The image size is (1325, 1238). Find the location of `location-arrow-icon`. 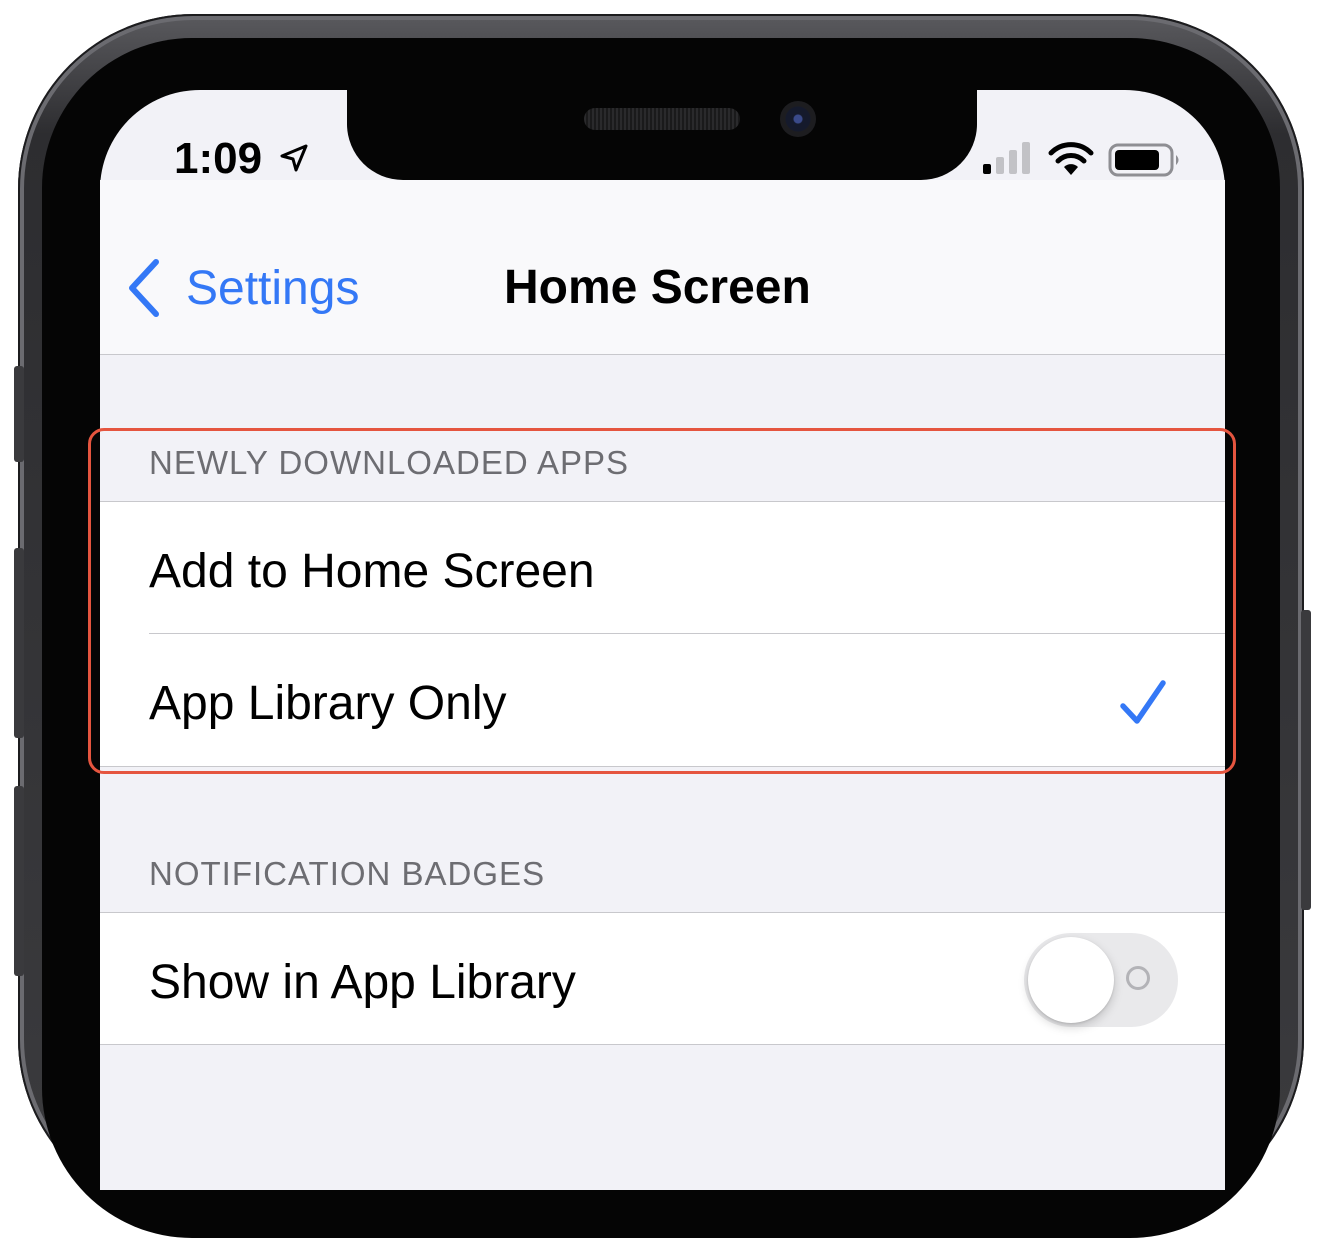

location-arrow-icon is located at coordinates (294, 158).